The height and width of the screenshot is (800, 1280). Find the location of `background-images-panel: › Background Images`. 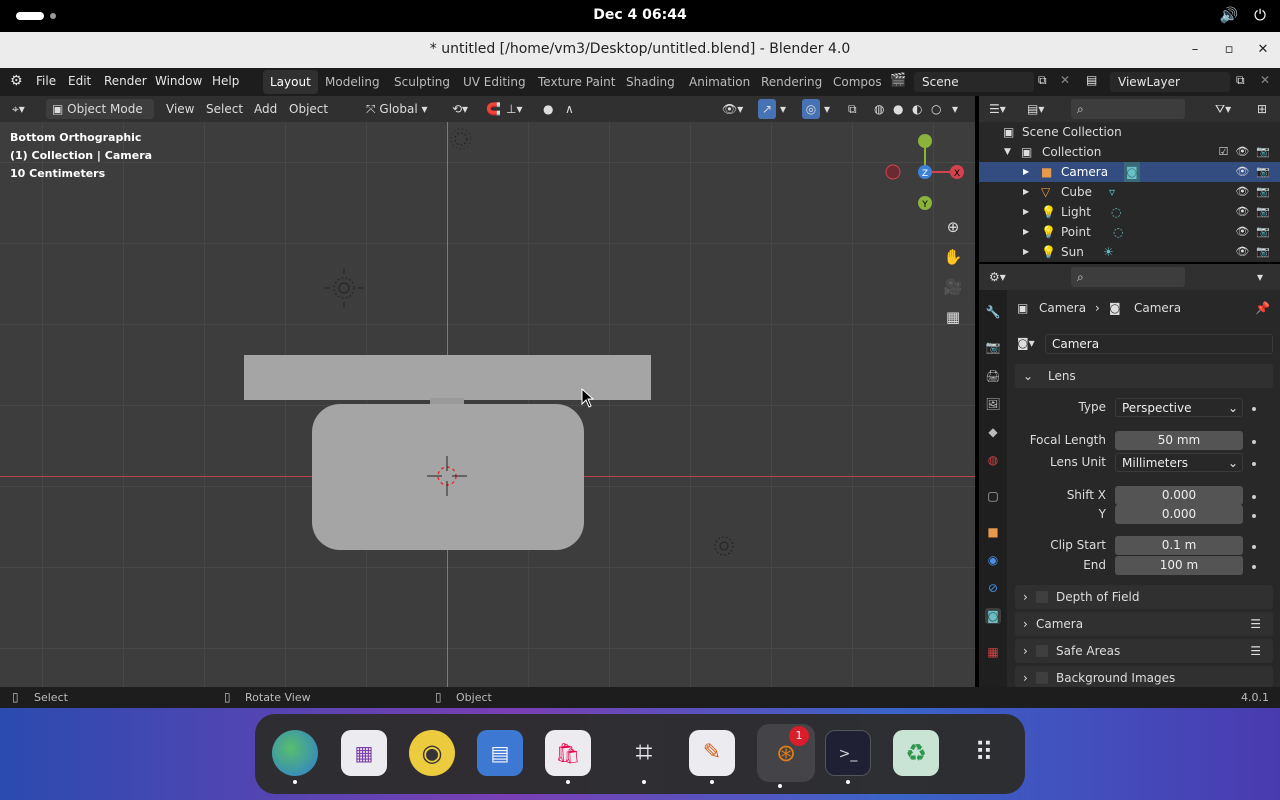

background-images-panel: › Background Images is located at coordinates (1144, 676).